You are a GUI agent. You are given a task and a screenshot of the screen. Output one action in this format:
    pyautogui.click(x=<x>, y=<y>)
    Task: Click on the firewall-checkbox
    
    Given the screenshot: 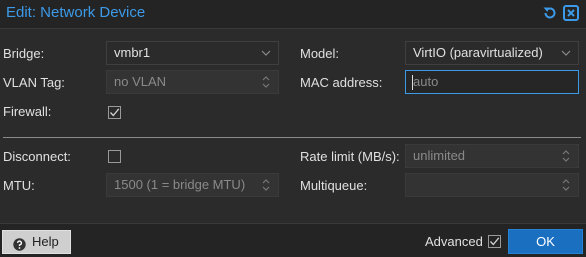 What is the action you would take?
    pyautogui.click(x=114, y=112)
    